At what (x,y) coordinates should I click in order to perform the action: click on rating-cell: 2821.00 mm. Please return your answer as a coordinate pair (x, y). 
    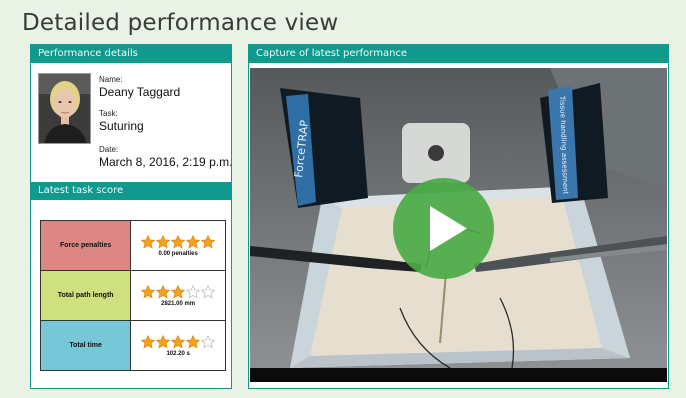
    Looking at the image, I should click on (178, 295).